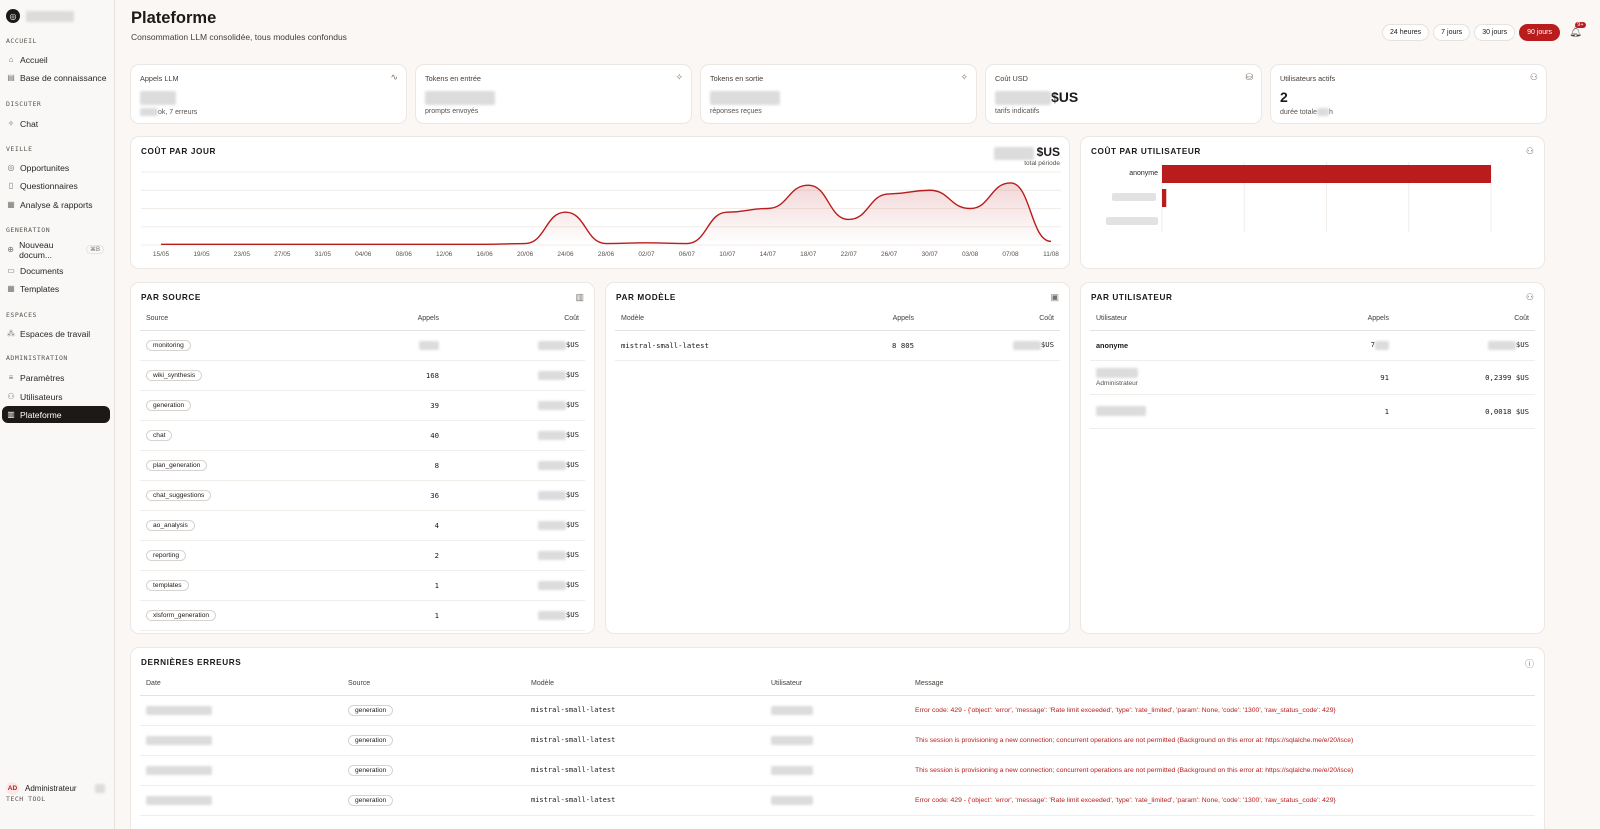 The height and width of the screenshot is (829, 1600). What do you see at coordinates (56, 59) in the screenshot?
I see `sidebar-item-accueil: ⌂ Accueil` at bounding box center [56, 59].